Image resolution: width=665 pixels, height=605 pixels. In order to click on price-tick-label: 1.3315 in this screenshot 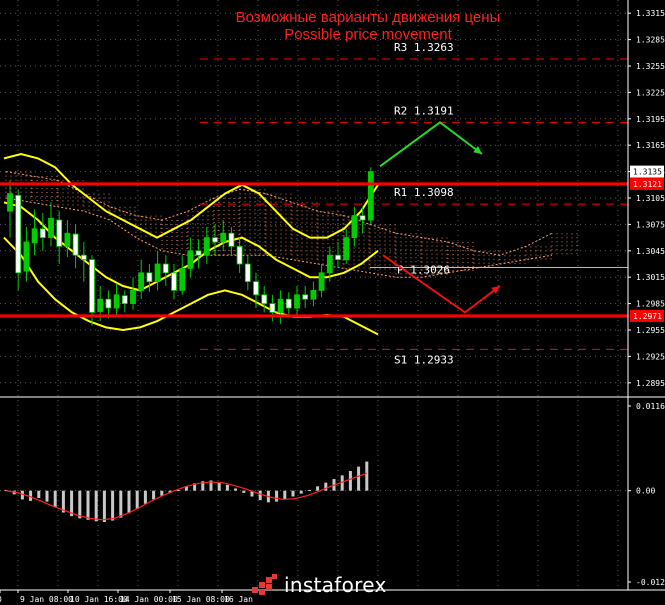, I will do `click(650, 13)`.